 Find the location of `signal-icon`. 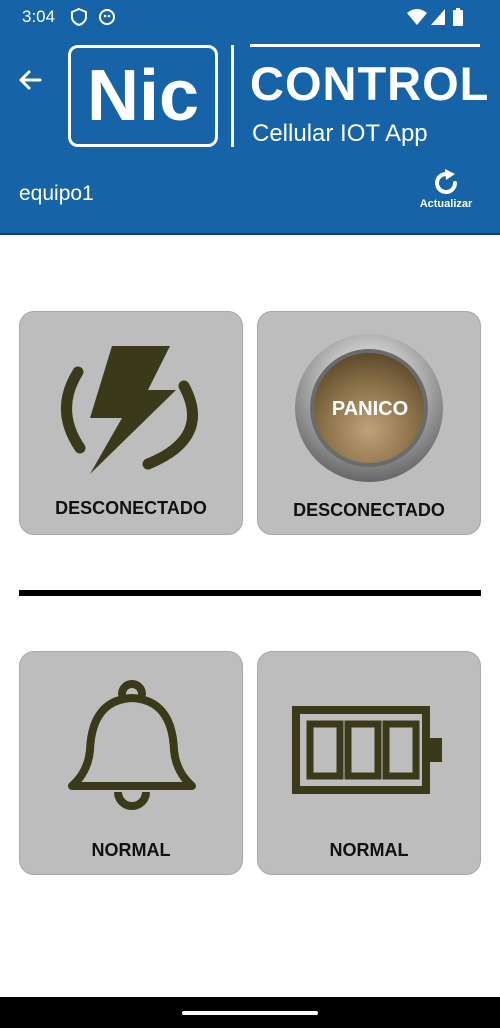

signal-icon is located at coordinates (438, 17).